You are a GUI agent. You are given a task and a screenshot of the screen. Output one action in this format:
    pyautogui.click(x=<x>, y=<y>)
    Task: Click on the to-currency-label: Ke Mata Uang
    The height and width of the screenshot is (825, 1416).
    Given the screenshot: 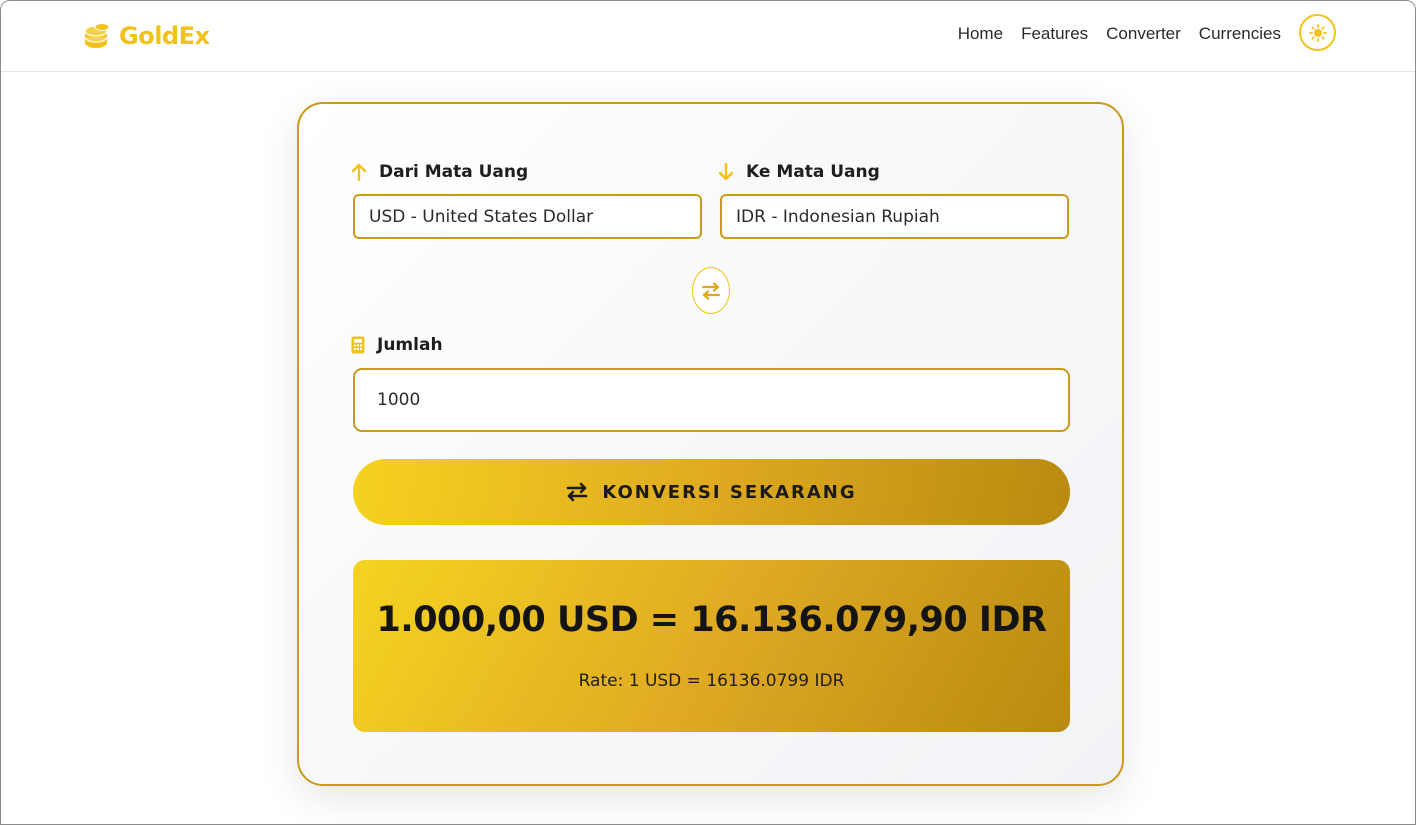 What is the action you would take?
    pyautogui.click(x=799, y=172)
    